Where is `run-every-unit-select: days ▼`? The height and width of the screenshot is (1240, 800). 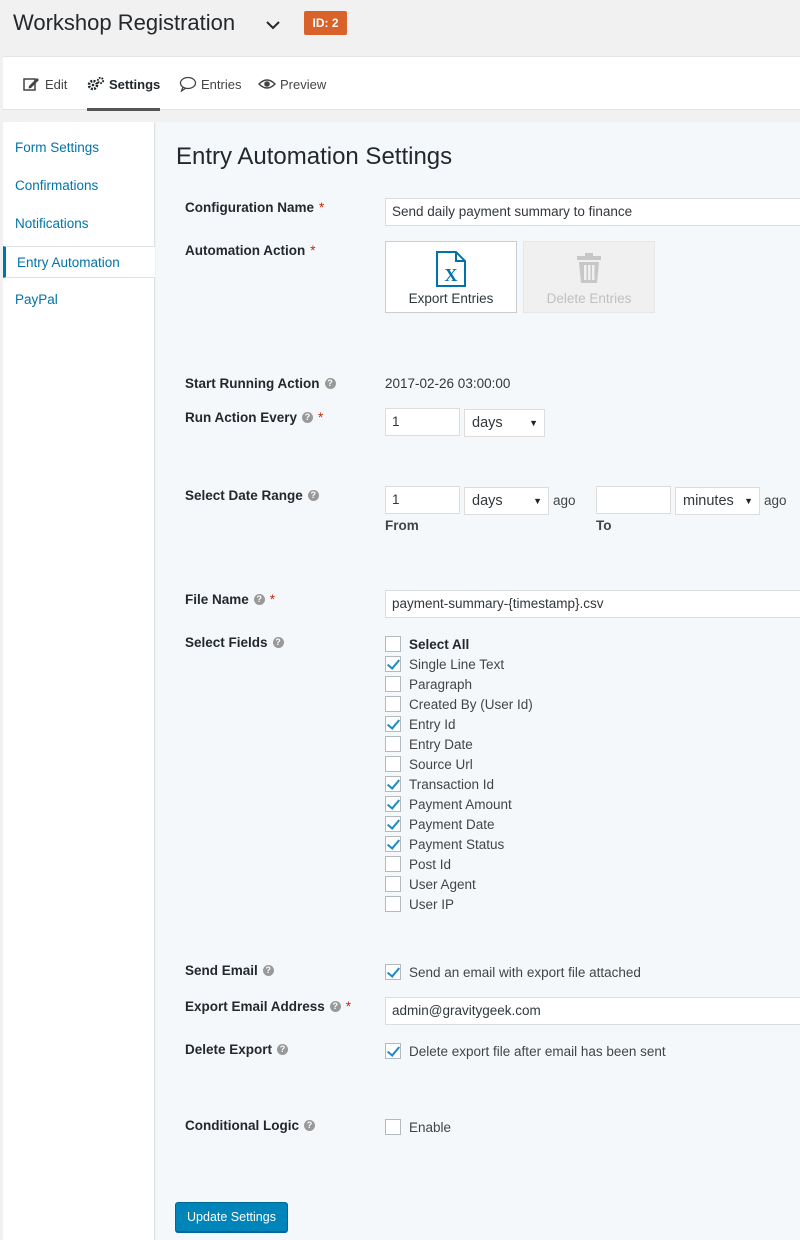
run-every-unit-select: days ▼ is located at coordinates (504, 423).